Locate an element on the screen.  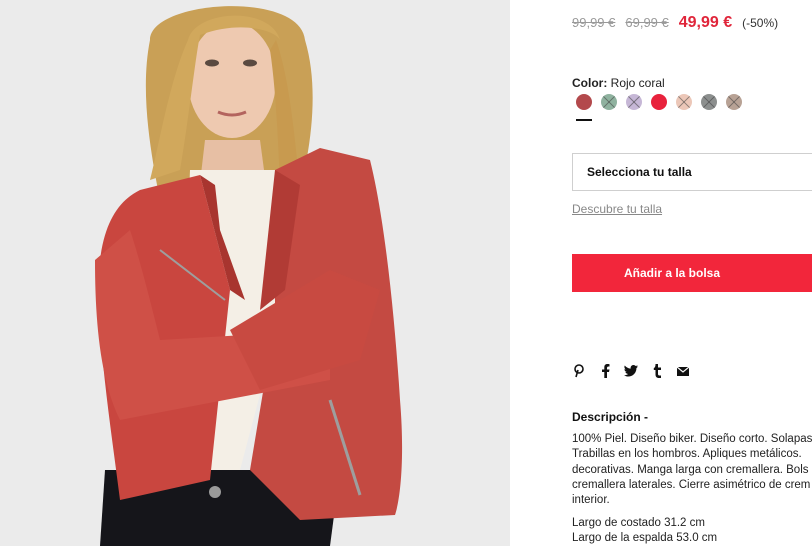
color-swatch-topo is located at coordinates (734, 102).